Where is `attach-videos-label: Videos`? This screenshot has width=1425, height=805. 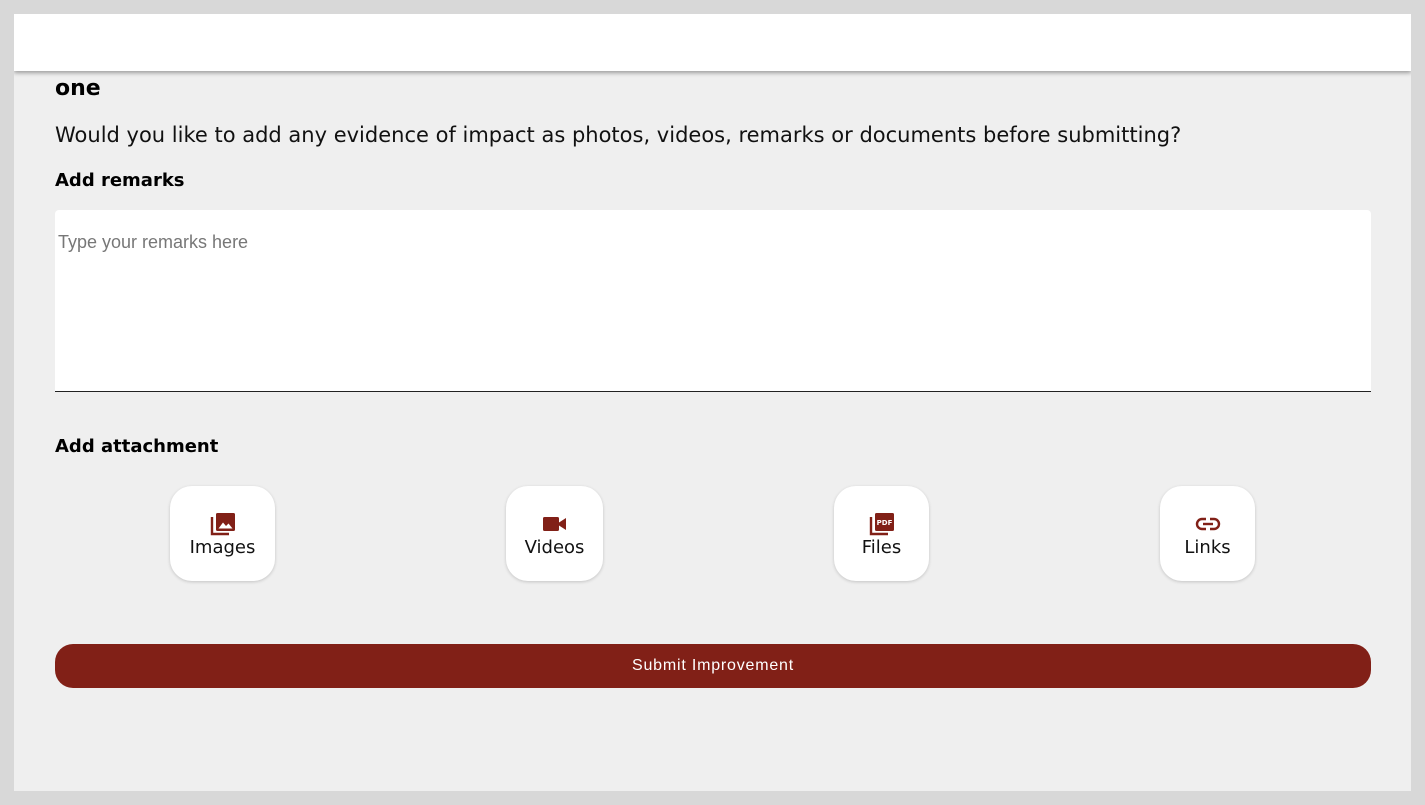 attach-videos-label: Videos is located at coordinates (554, 547).